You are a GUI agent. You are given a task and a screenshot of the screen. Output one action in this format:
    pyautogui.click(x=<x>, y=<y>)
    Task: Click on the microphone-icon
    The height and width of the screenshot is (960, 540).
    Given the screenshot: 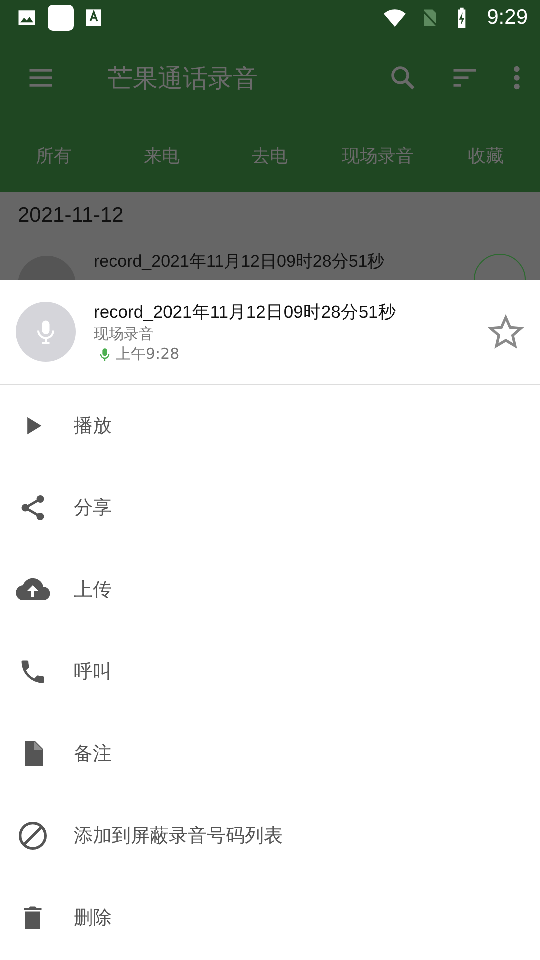 What is the action you would take?
    pyautogui.click(x=105, y=354)
    